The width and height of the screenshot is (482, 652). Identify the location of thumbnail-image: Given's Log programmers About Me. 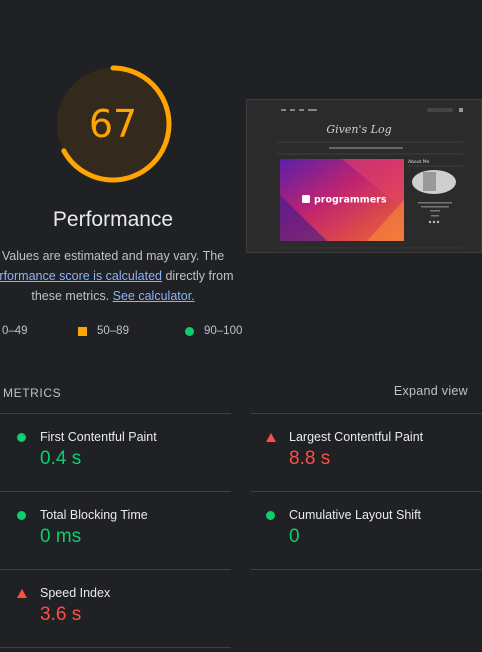
(364, 176).